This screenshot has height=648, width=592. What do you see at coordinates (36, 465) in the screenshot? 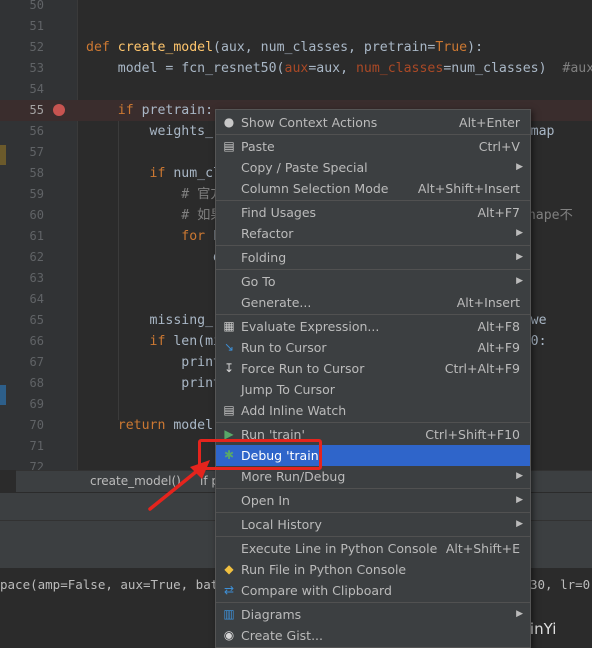
I see `line-number: 72` at bounding box center [36, 465].